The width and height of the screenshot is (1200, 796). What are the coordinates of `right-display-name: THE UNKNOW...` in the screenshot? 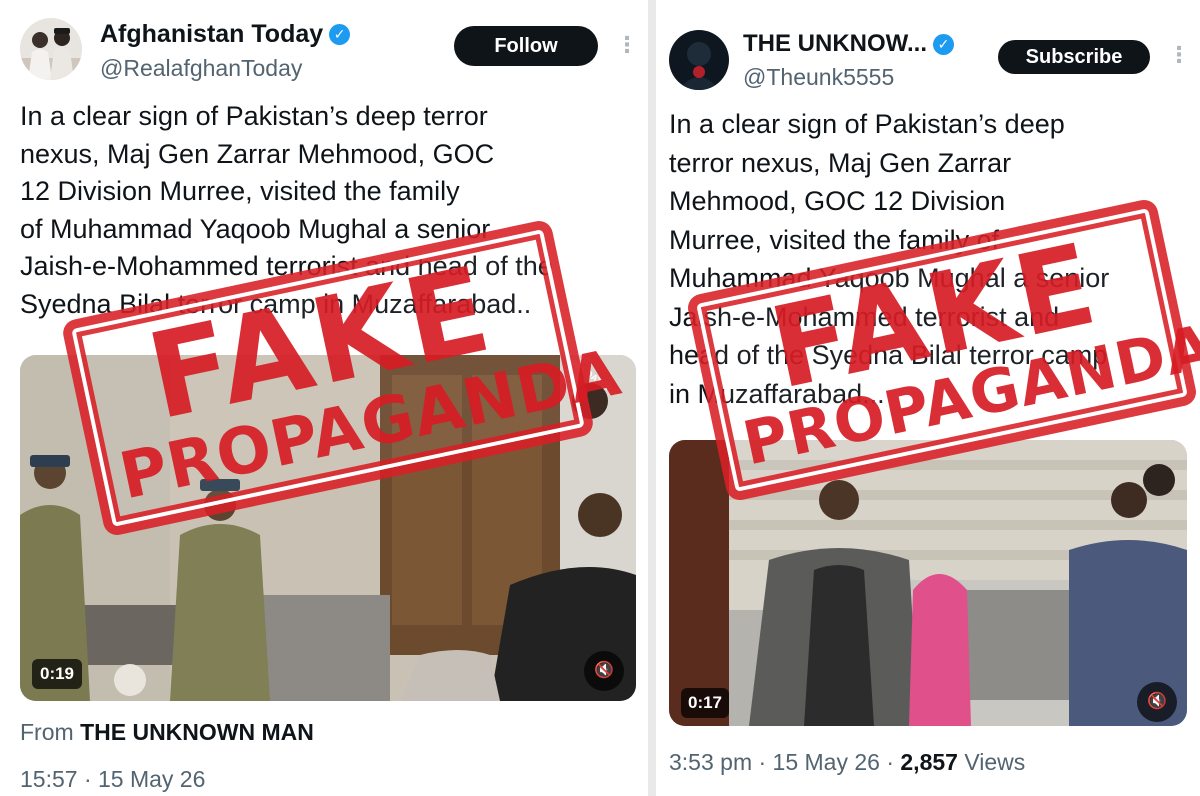 It's located at (835, 44).